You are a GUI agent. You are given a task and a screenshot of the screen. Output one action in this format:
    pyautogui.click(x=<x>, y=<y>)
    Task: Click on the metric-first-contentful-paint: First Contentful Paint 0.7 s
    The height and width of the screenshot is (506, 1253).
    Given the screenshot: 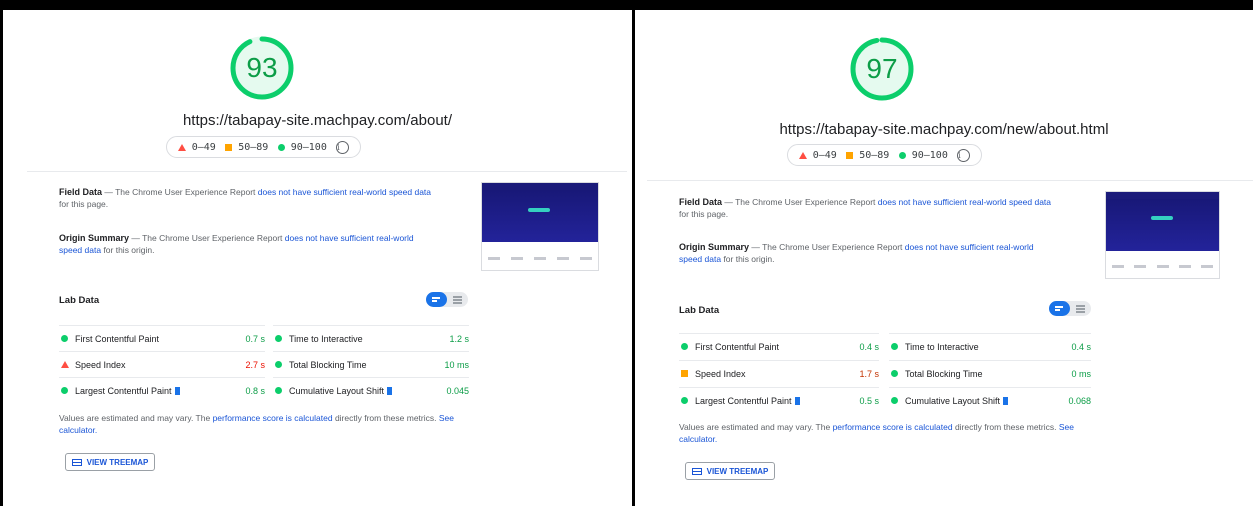 What is the action you would take?
    pyautogui.click(x=162, y=338)
    